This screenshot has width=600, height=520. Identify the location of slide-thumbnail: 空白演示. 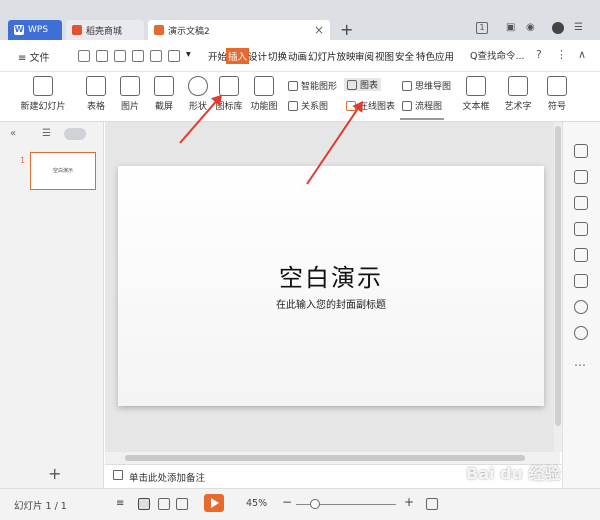
(63, 171).